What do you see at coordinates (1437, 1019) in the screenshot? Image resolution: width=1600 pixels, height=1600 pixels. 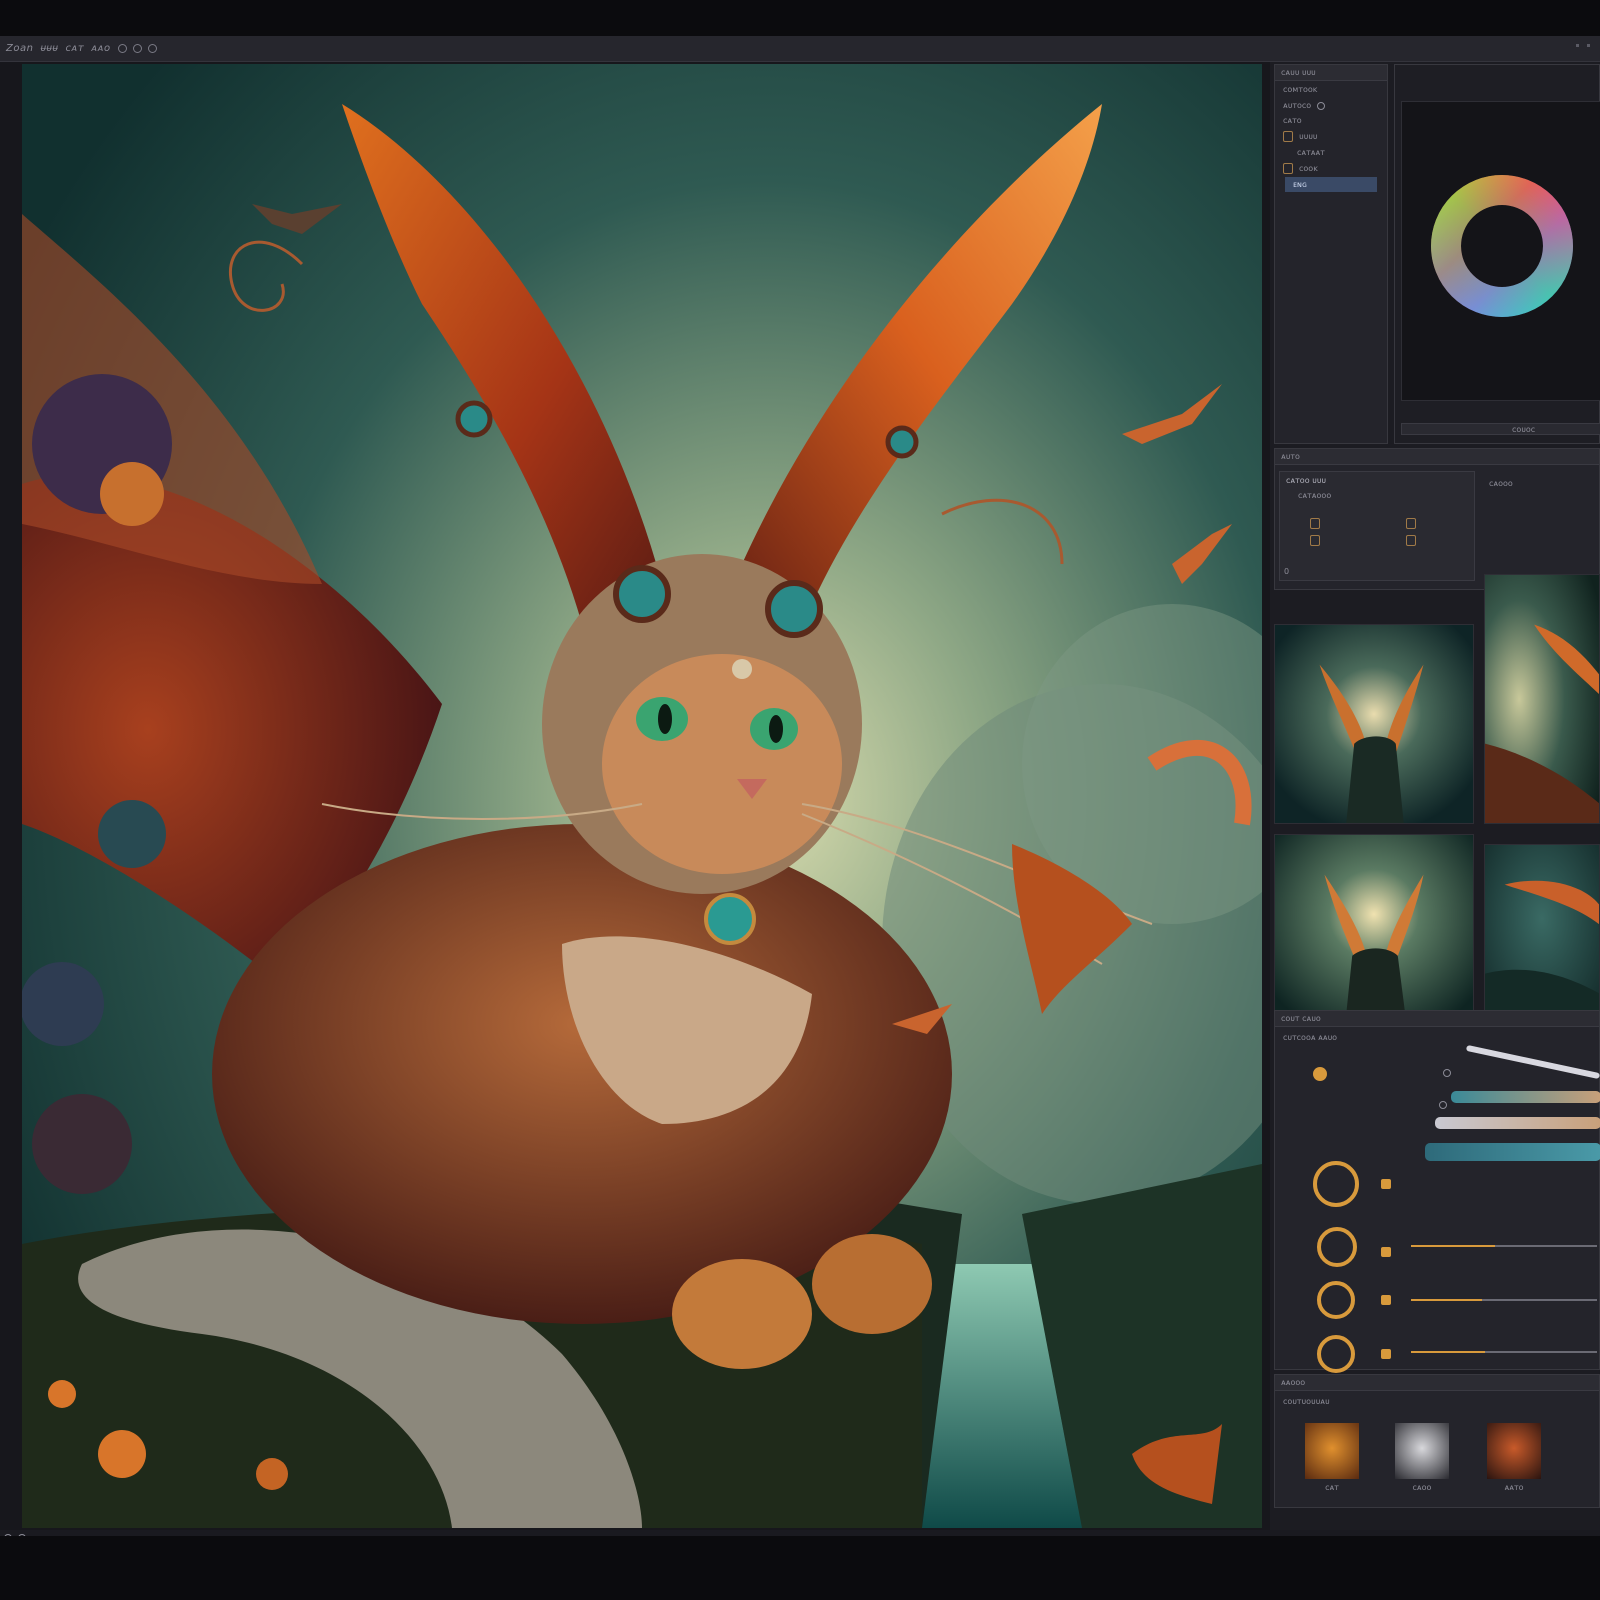 I see `brush-panel-header: ᴄᴏᴜᴛ ᴄᴀᴜᴏ` at bounding box center [1437, 1019].